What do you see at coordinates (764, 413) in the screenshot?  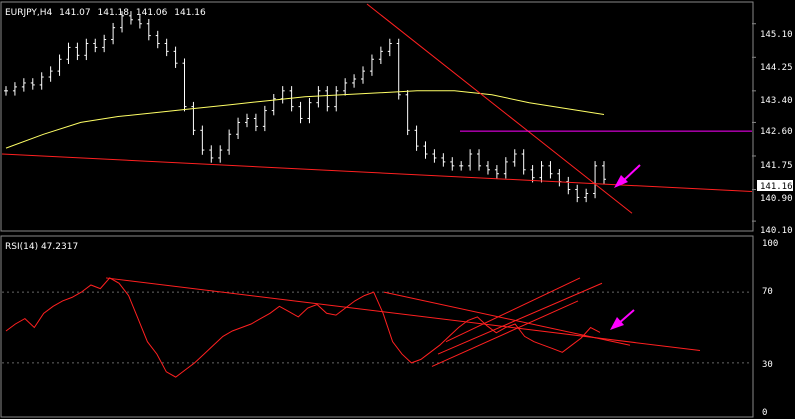 I see `rsi-tick-label: 0` at bounding box center [764, 413].